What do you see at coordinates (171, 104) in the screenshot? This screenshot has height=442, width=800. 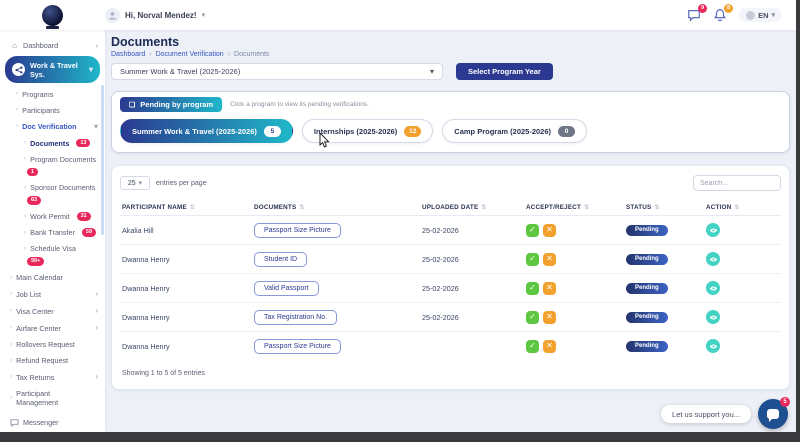 I see `pending-by-program-chip: ❏ Pending by program` at bounding box center [171, 104].